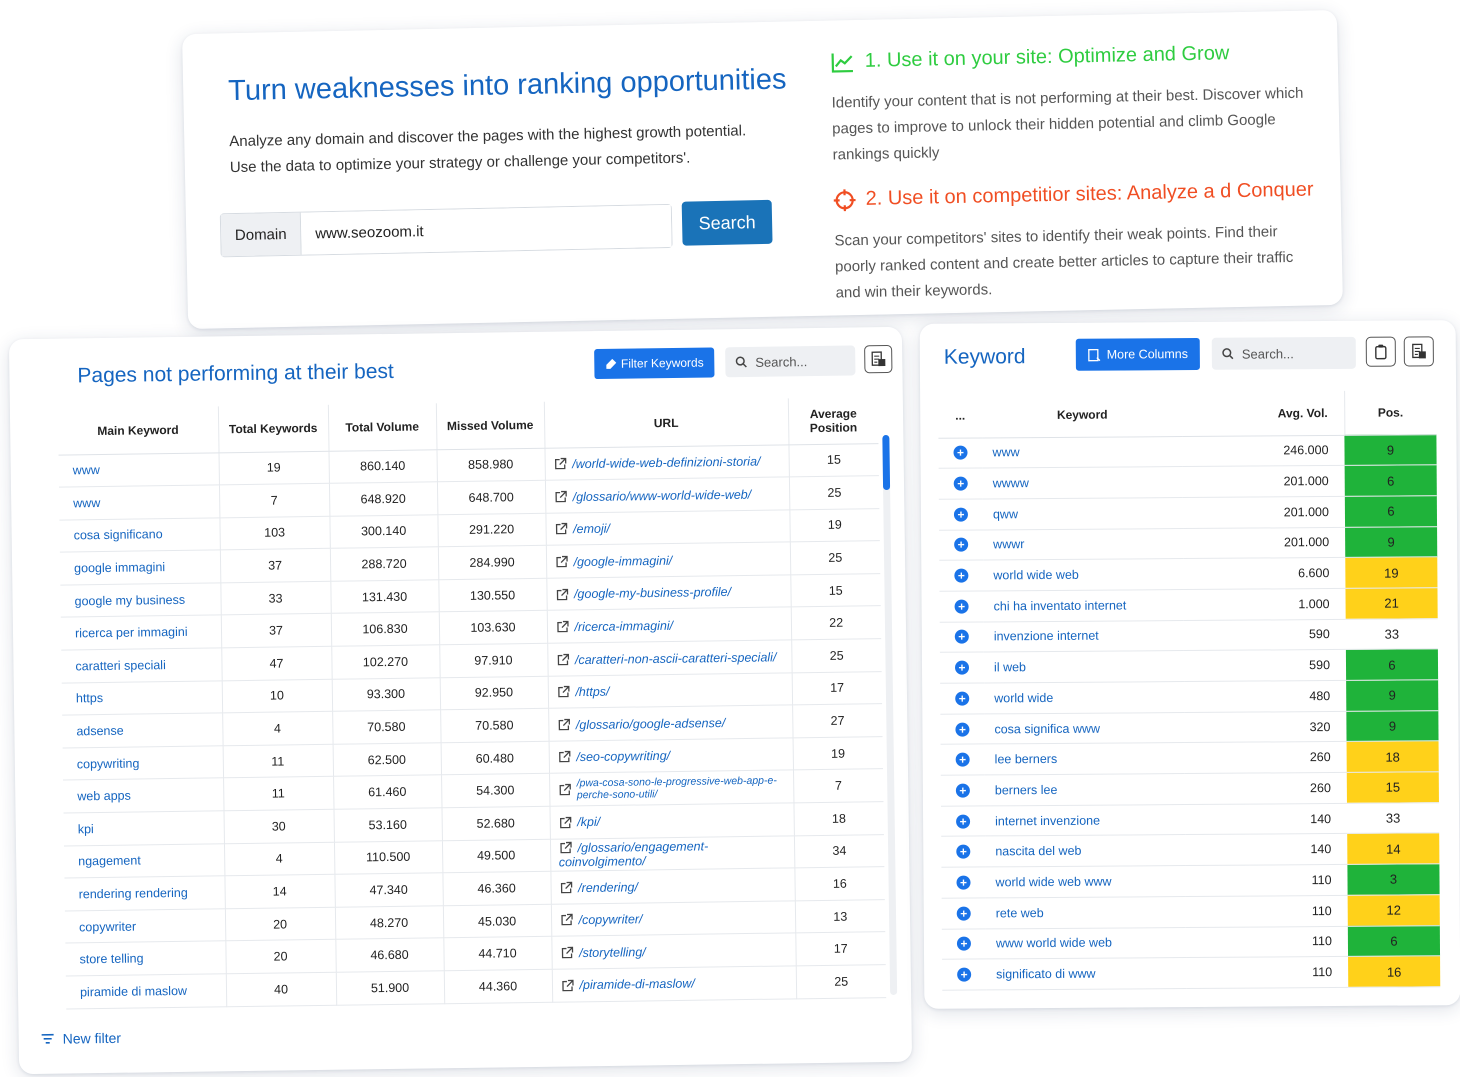  Describe the element at coordinates (592, 692) in the screenshot. I see `url-text: /https/` at that location.